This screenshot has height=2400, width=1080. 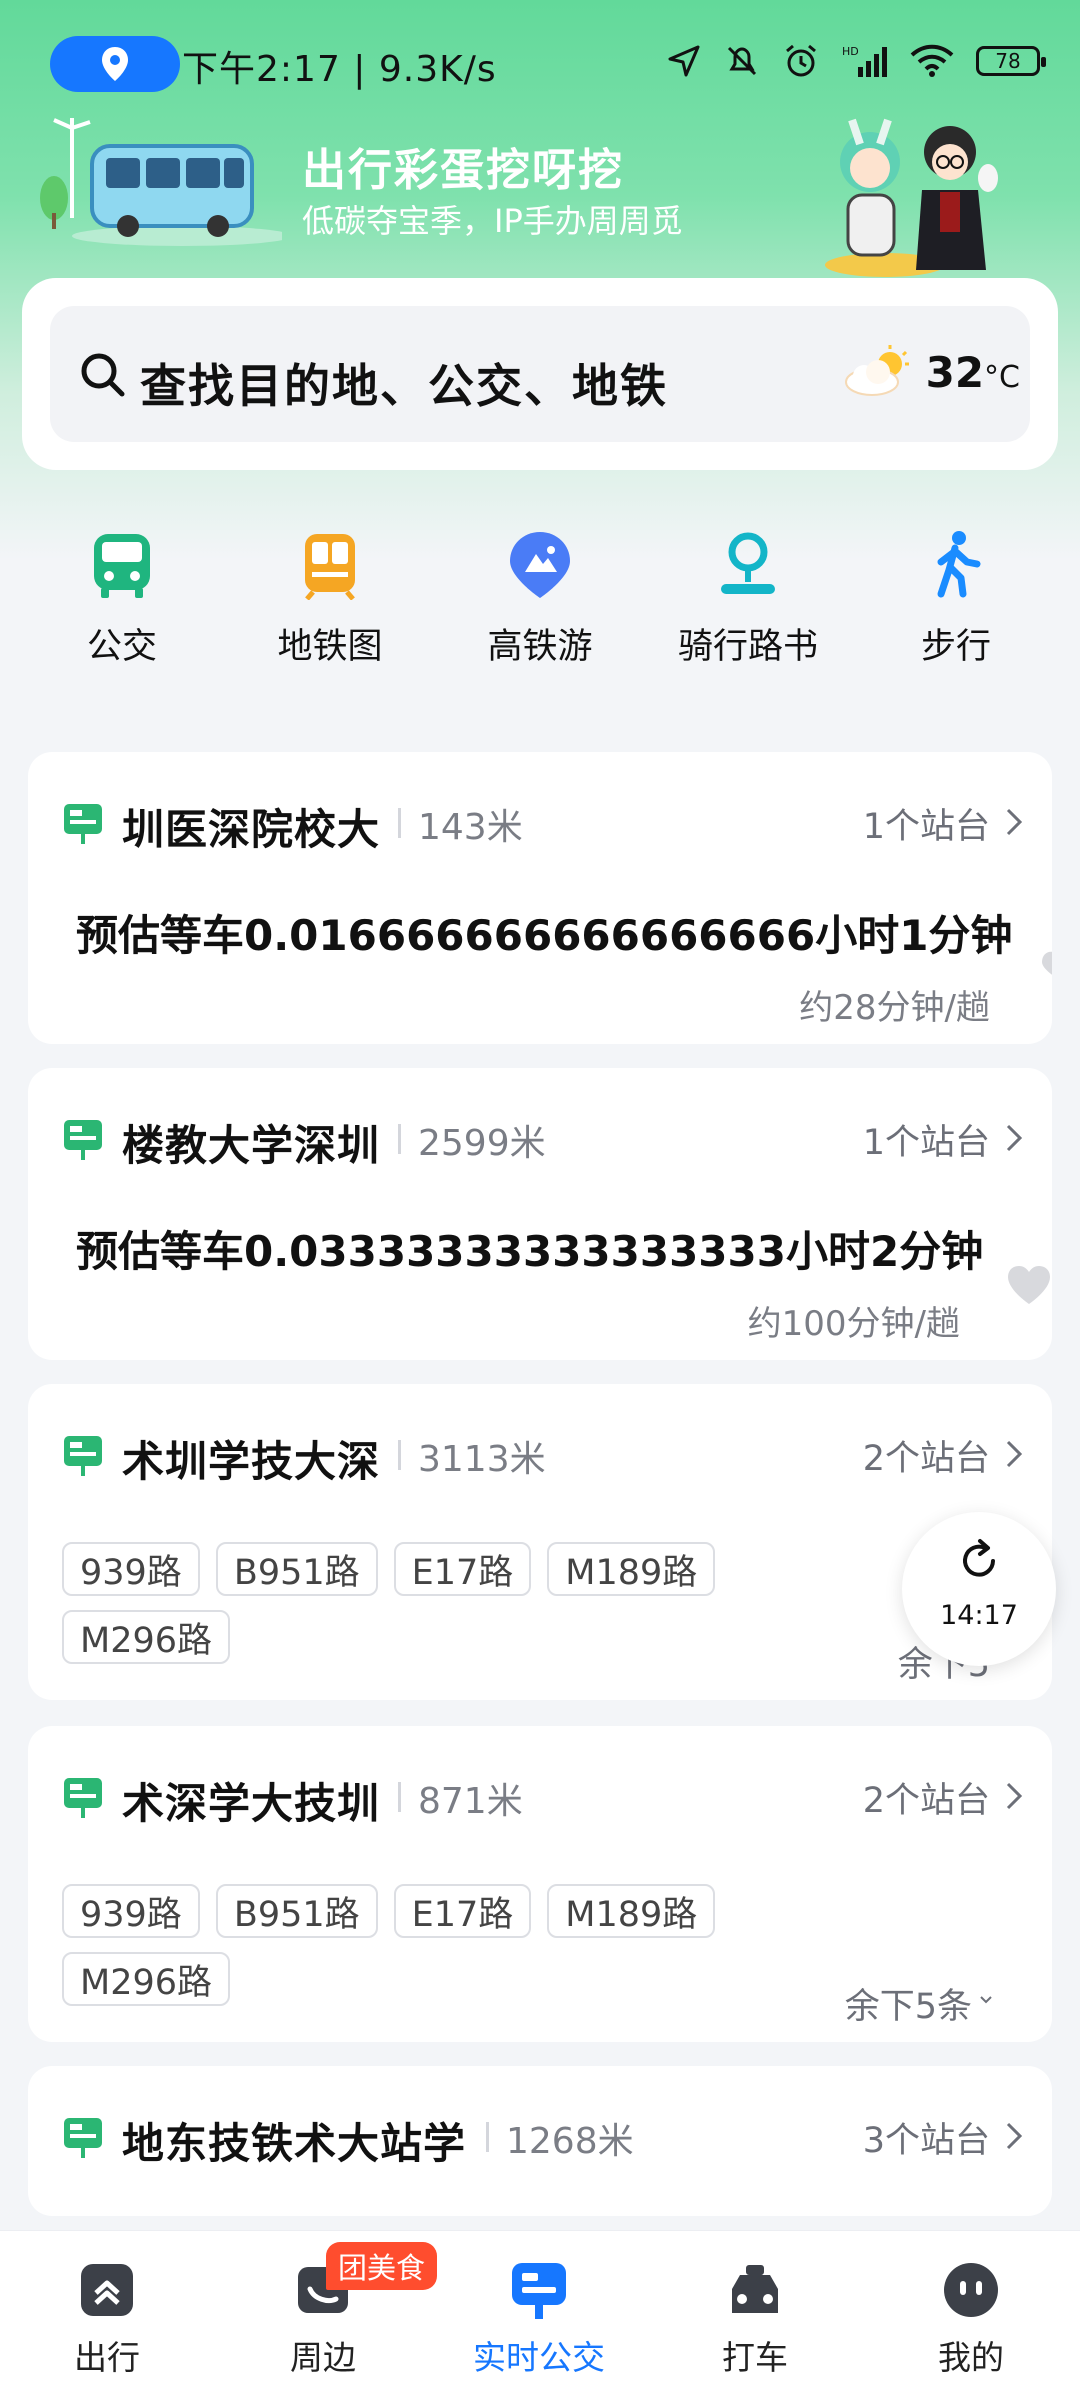 What do you see at coordinates (956, 599) in the screenshot?
I see `quick-nav-walk: 步行` at bounding box center [956, 599].